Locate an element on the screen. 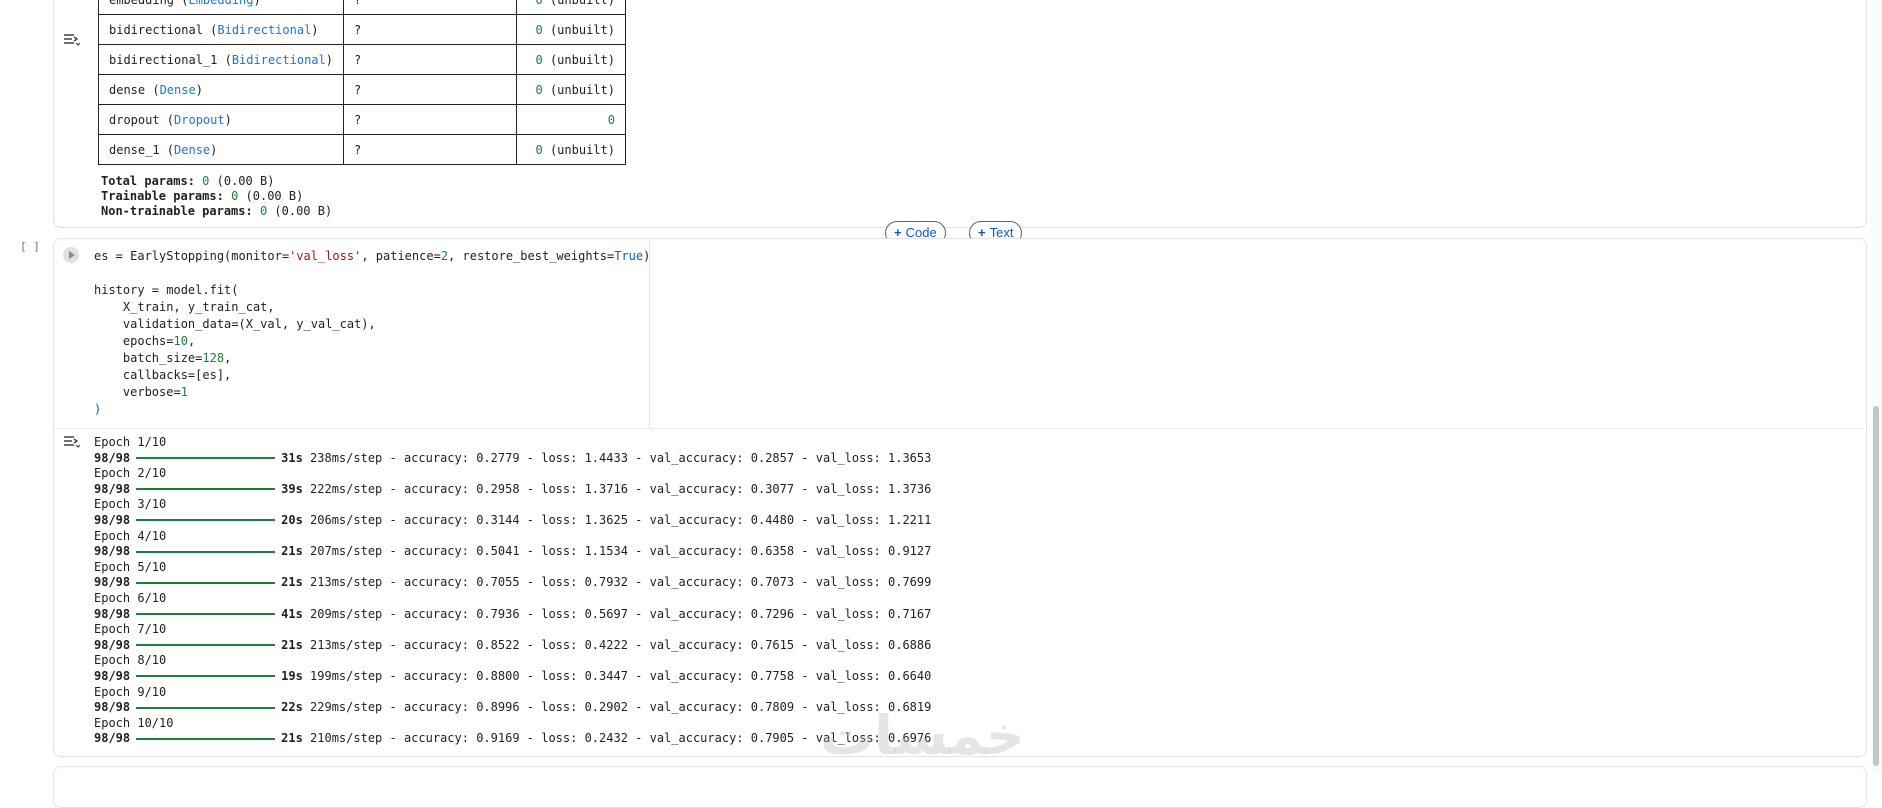 This screenshot has height=808, width=1882. trainable-params: Trainable params: 0 (0.00 B) is located at coordinates (202, 196).